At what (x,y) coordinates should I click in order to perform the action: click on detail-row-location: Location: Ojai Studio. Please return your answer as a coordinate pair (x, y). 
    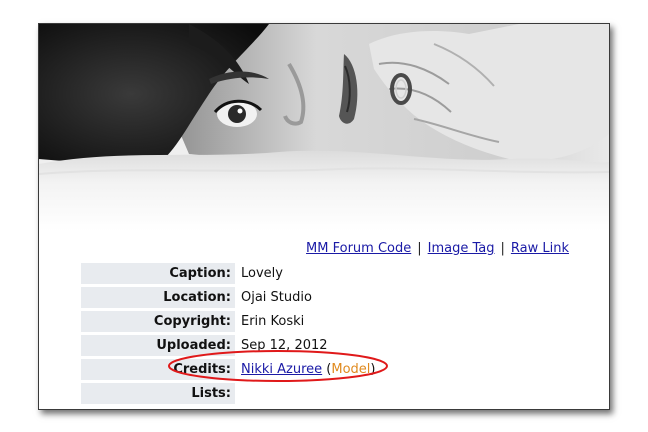
    Looking at the image, I should click on (261, 297).